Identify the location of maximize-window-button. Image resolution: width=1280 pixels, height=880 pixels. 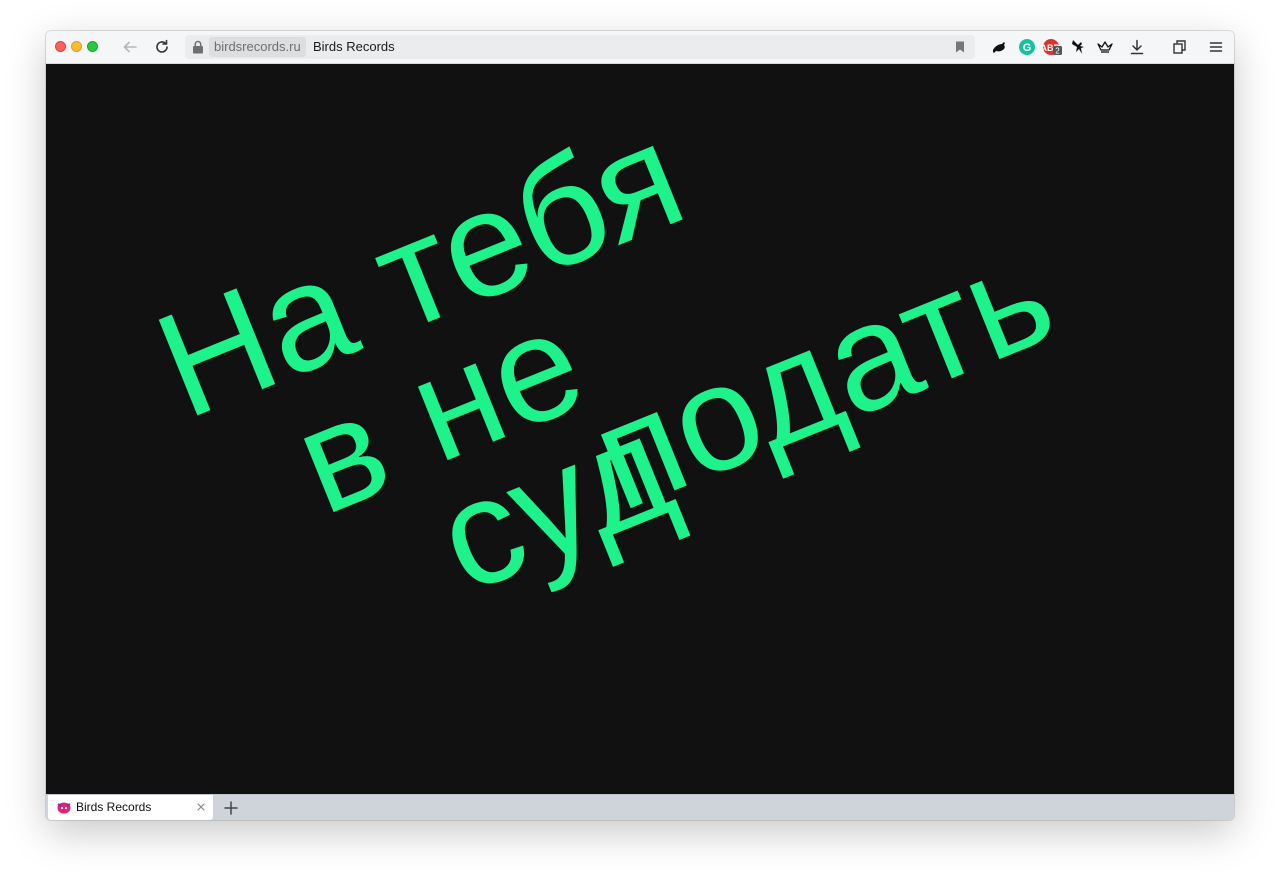
(92, 46).